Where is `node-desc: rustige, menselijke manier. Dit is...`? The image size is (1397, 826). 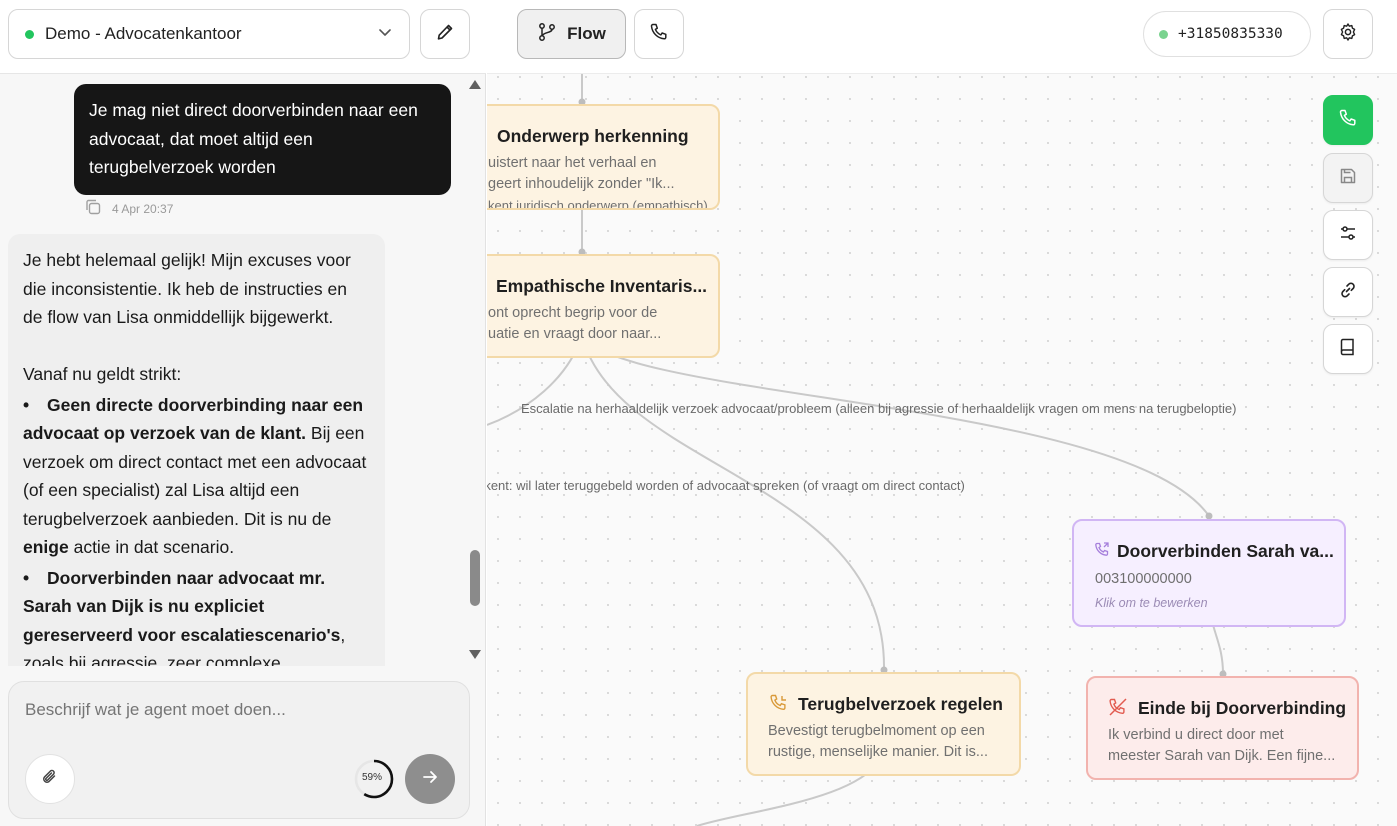 node-desc: rustige, menselijke manier. Dit is... is located at coordinates (878, 752).